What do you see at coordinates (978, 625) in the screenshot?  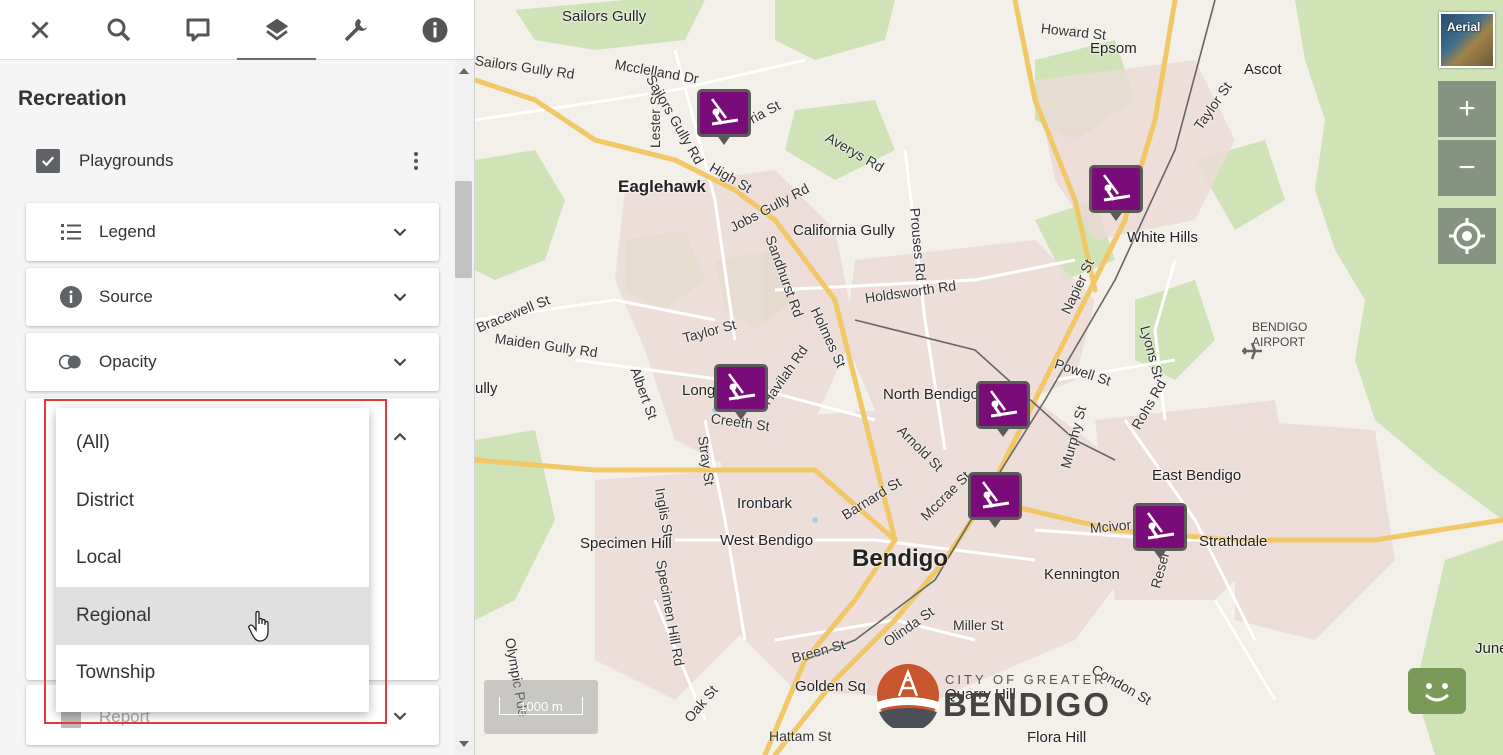 I see `road-label: Miller St` at bounding box center [978, 625].